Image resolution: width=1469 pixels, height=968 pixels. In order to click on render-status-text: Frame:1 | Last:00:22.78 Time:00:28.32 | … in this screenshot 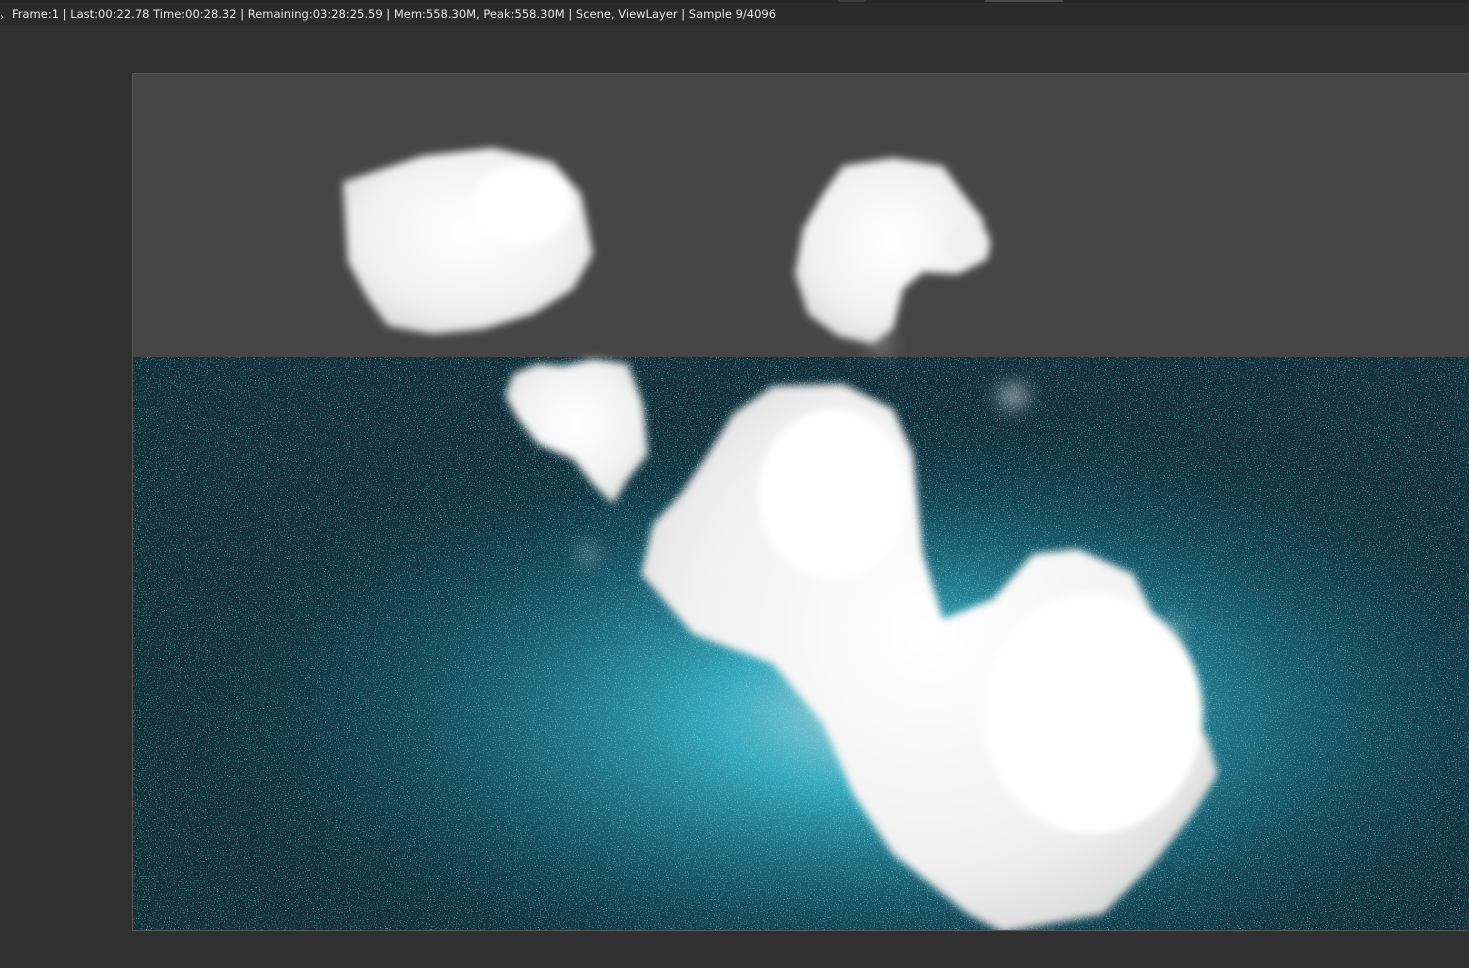, I will do `click(394, 14)`.